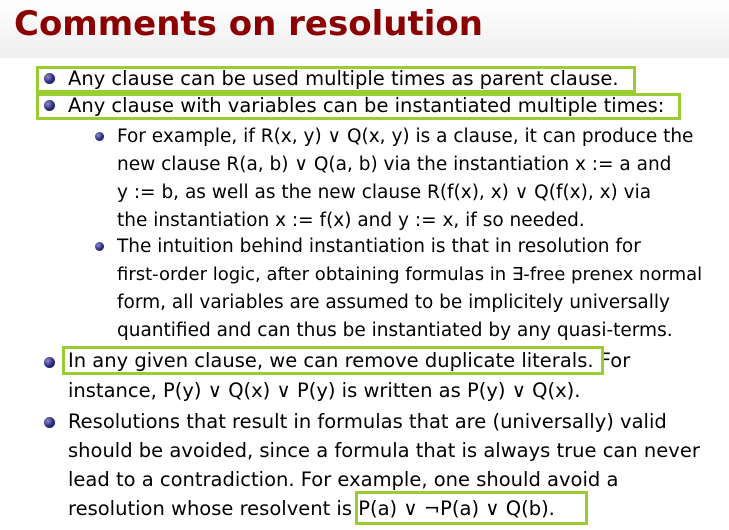 Image resolution: width=729 pixels, height=530 pixels. Describe the element at coordinates (248, 24) in the screenshot. I see `slide-title: Comments on resolution` at that location.